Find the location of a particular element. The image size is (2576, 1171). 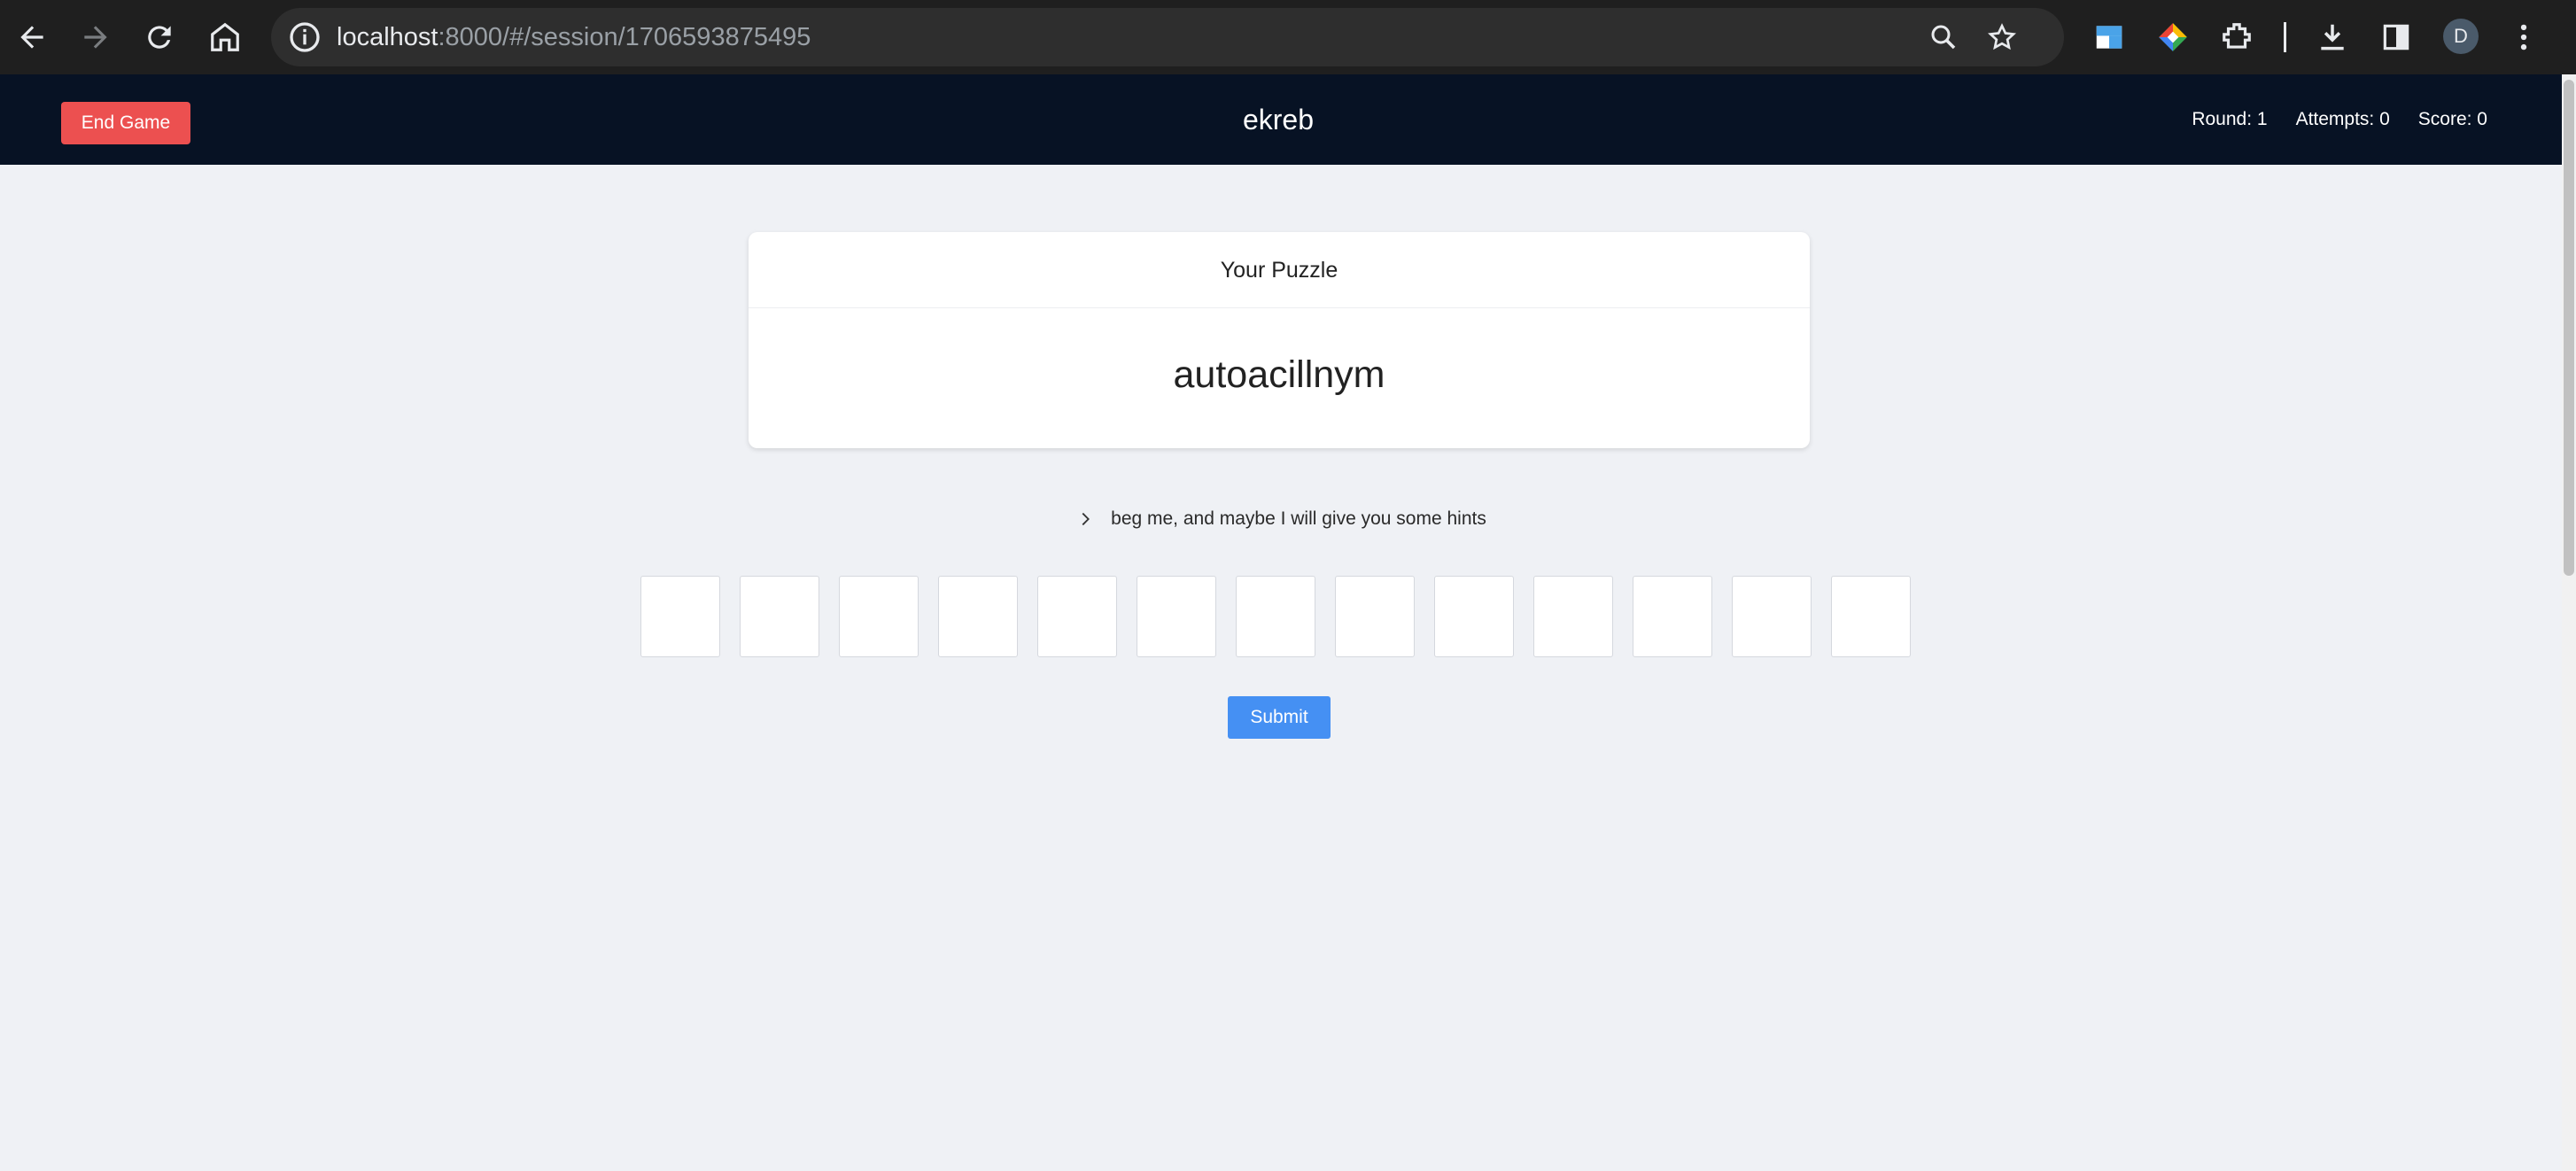

chevron-right-icon is located at coordinates (1085, 519).